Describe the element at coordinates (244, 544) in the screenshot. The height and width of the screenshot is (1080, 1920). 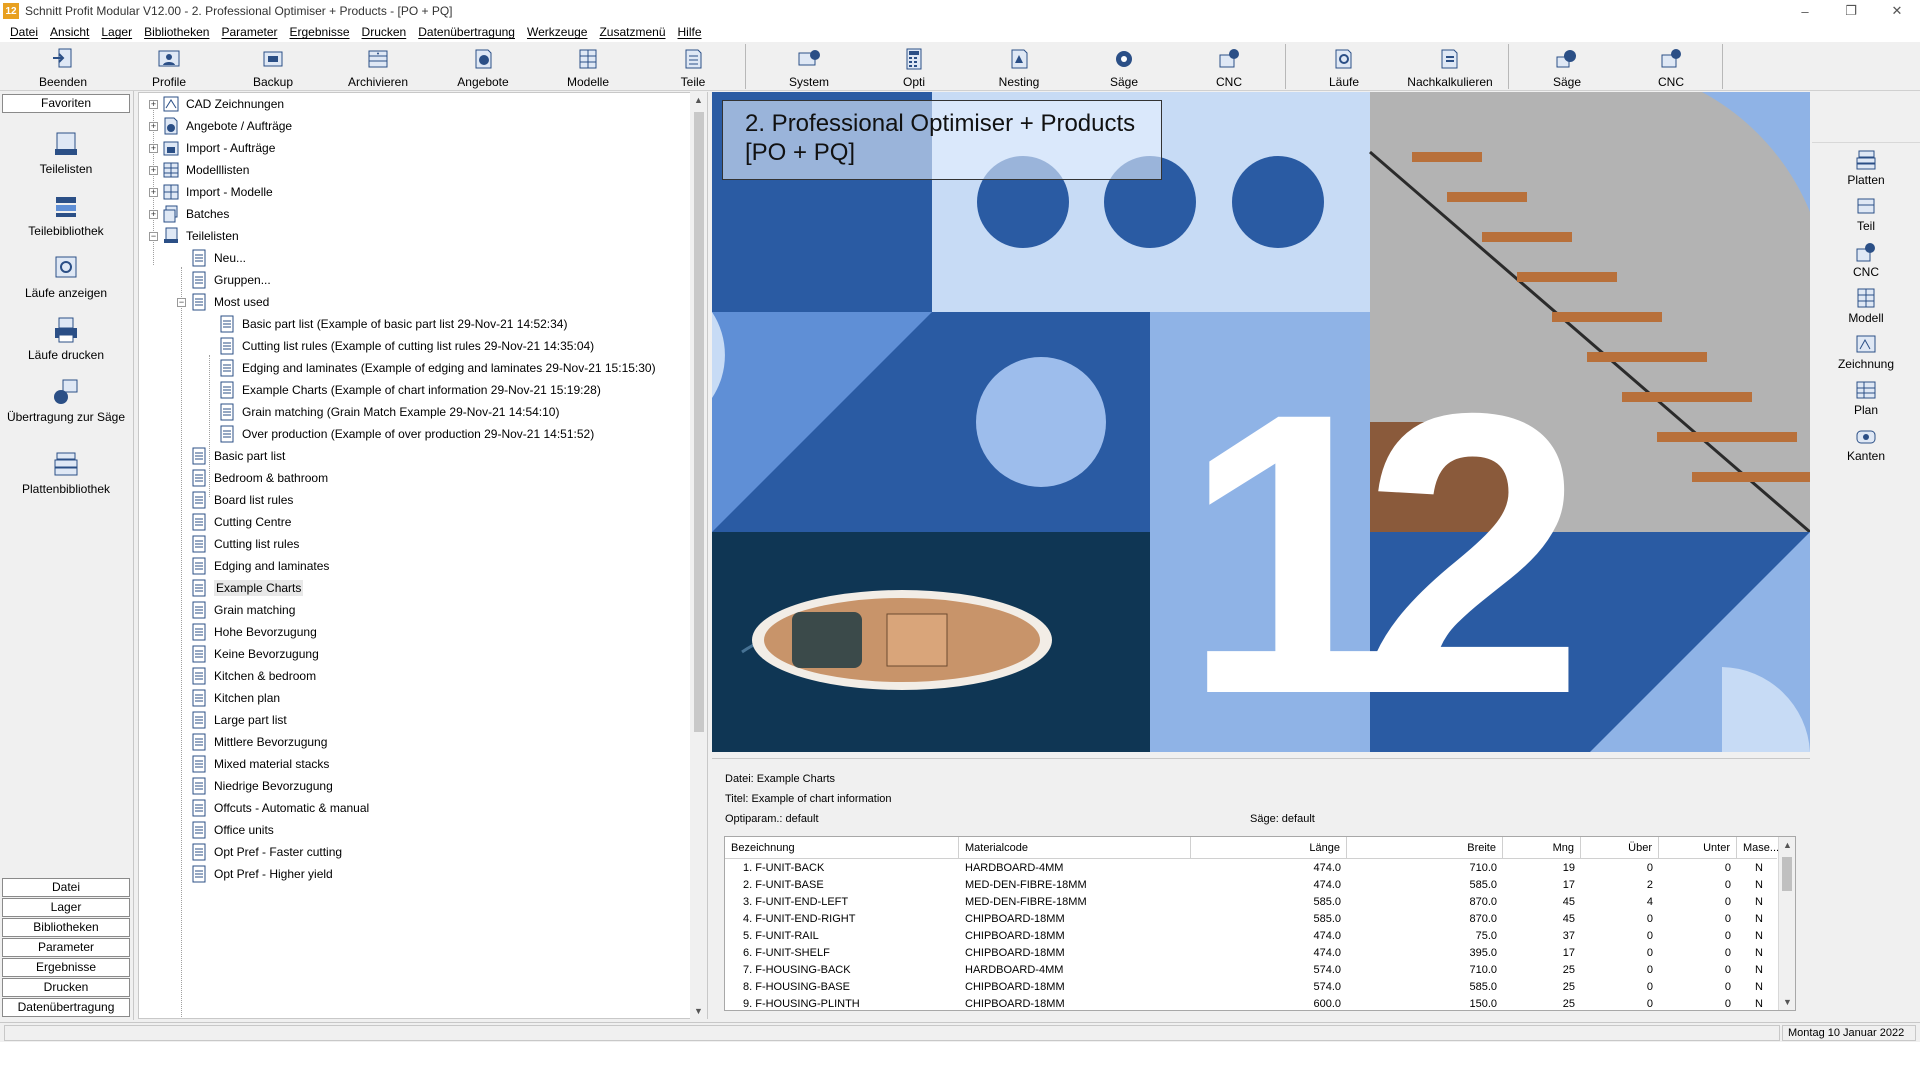
I see `tree-node-list: Cutting list rules` at that location.